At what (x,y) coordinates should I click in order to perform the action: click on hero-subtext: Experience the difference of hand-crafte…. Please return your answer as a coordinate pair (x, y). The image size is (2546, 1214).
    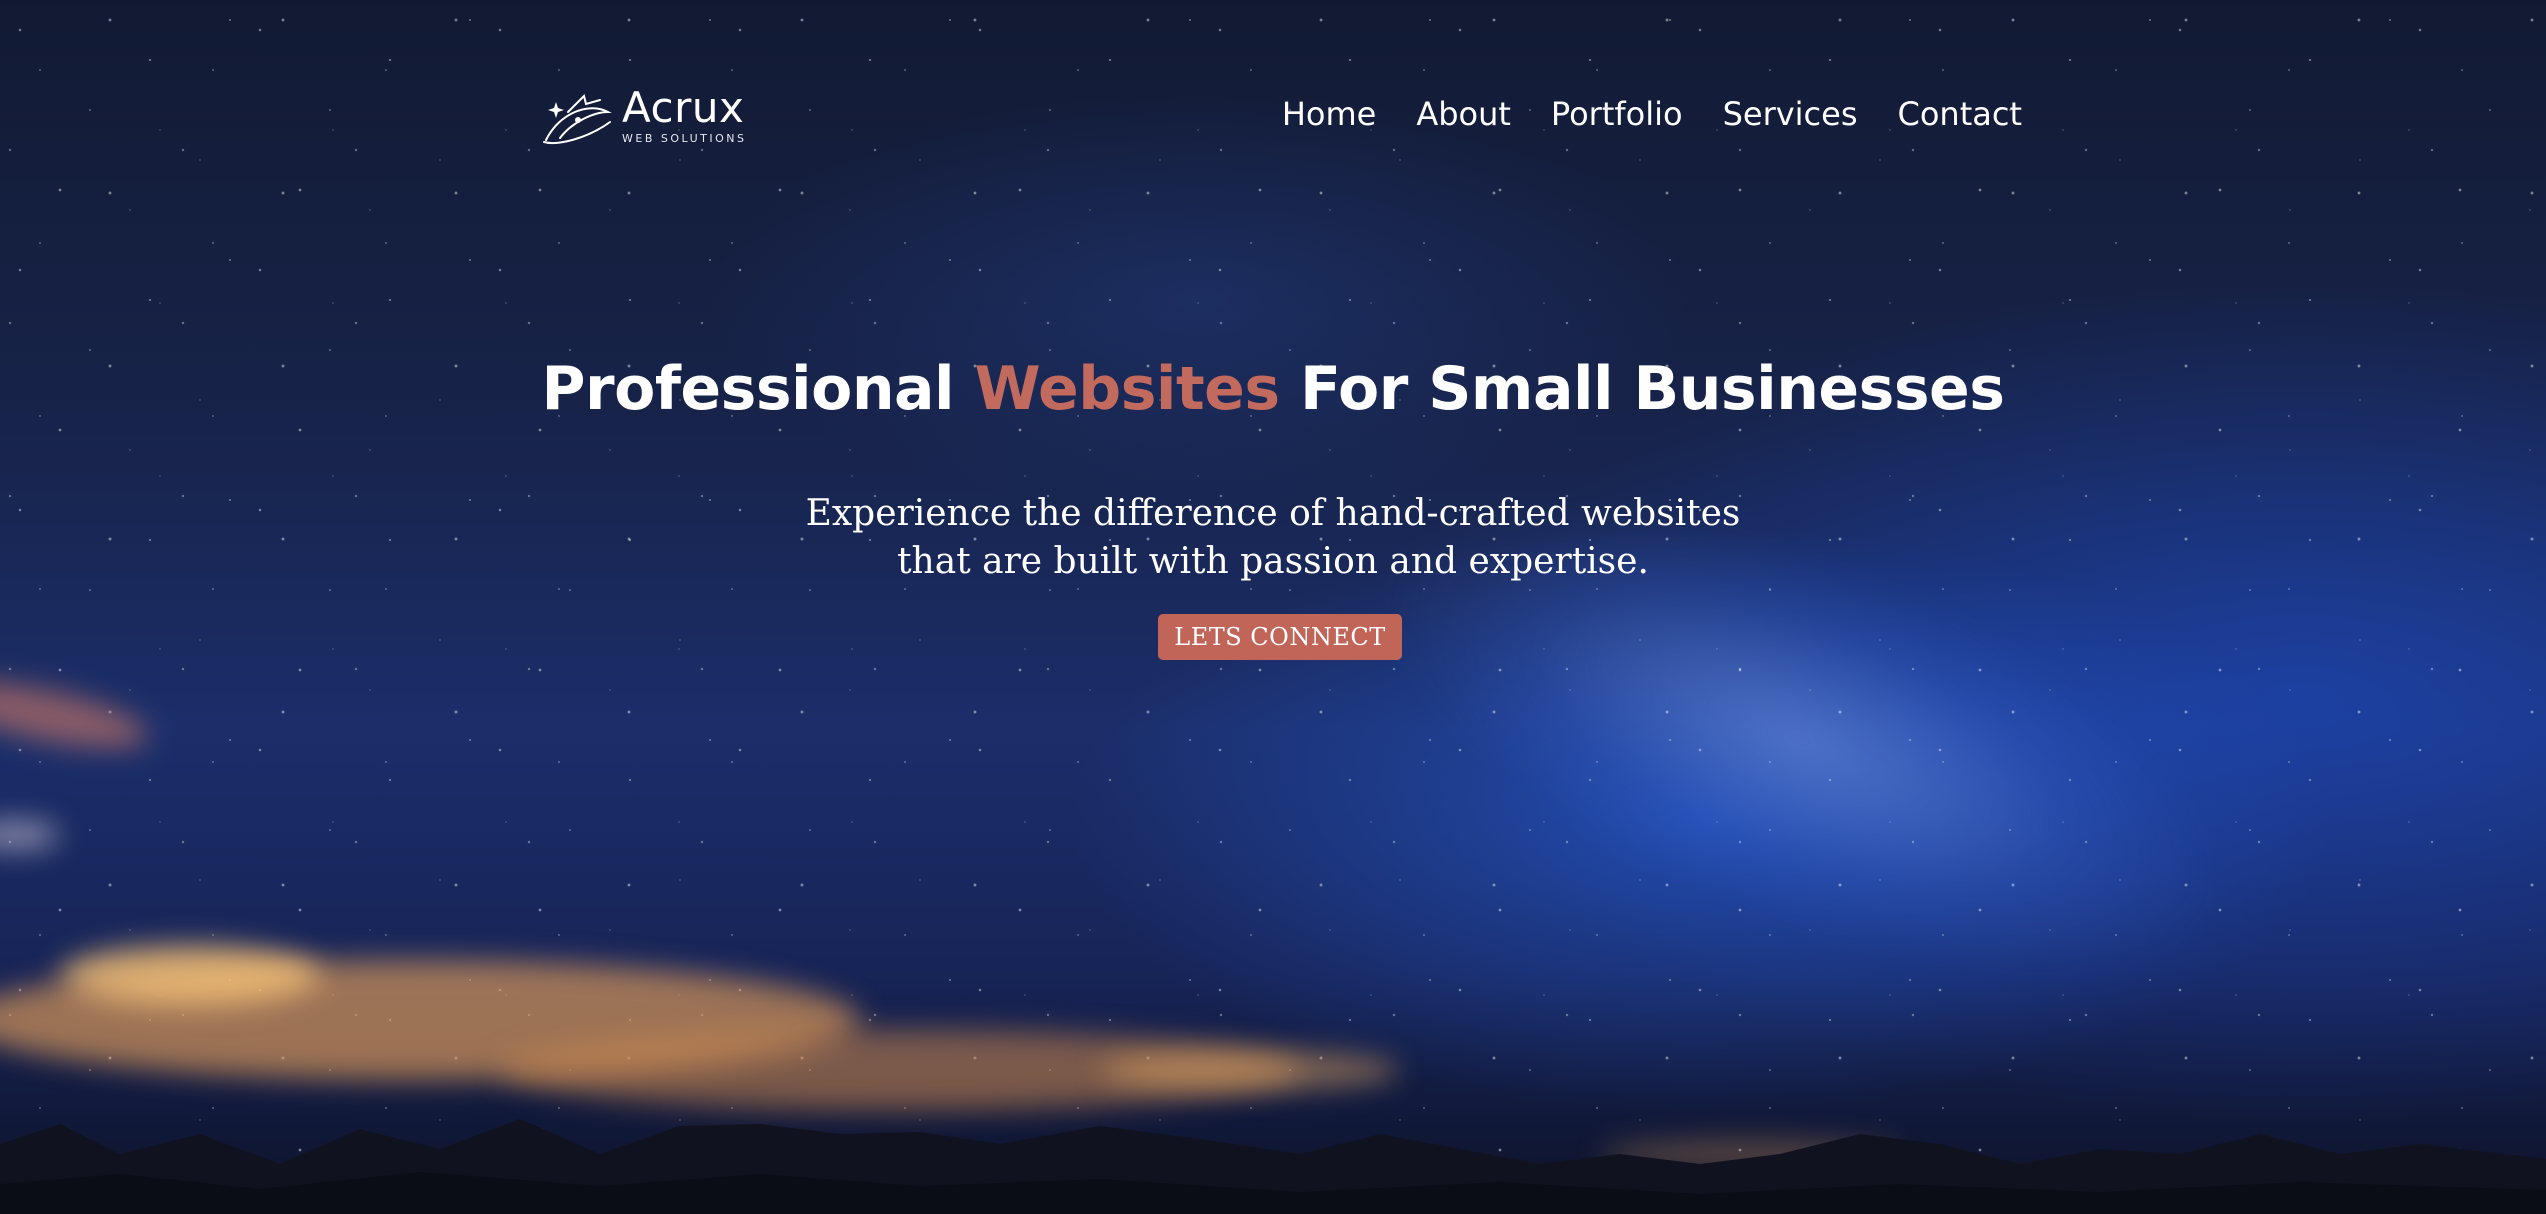
    Looking at the image, I should click on (1273, 538).